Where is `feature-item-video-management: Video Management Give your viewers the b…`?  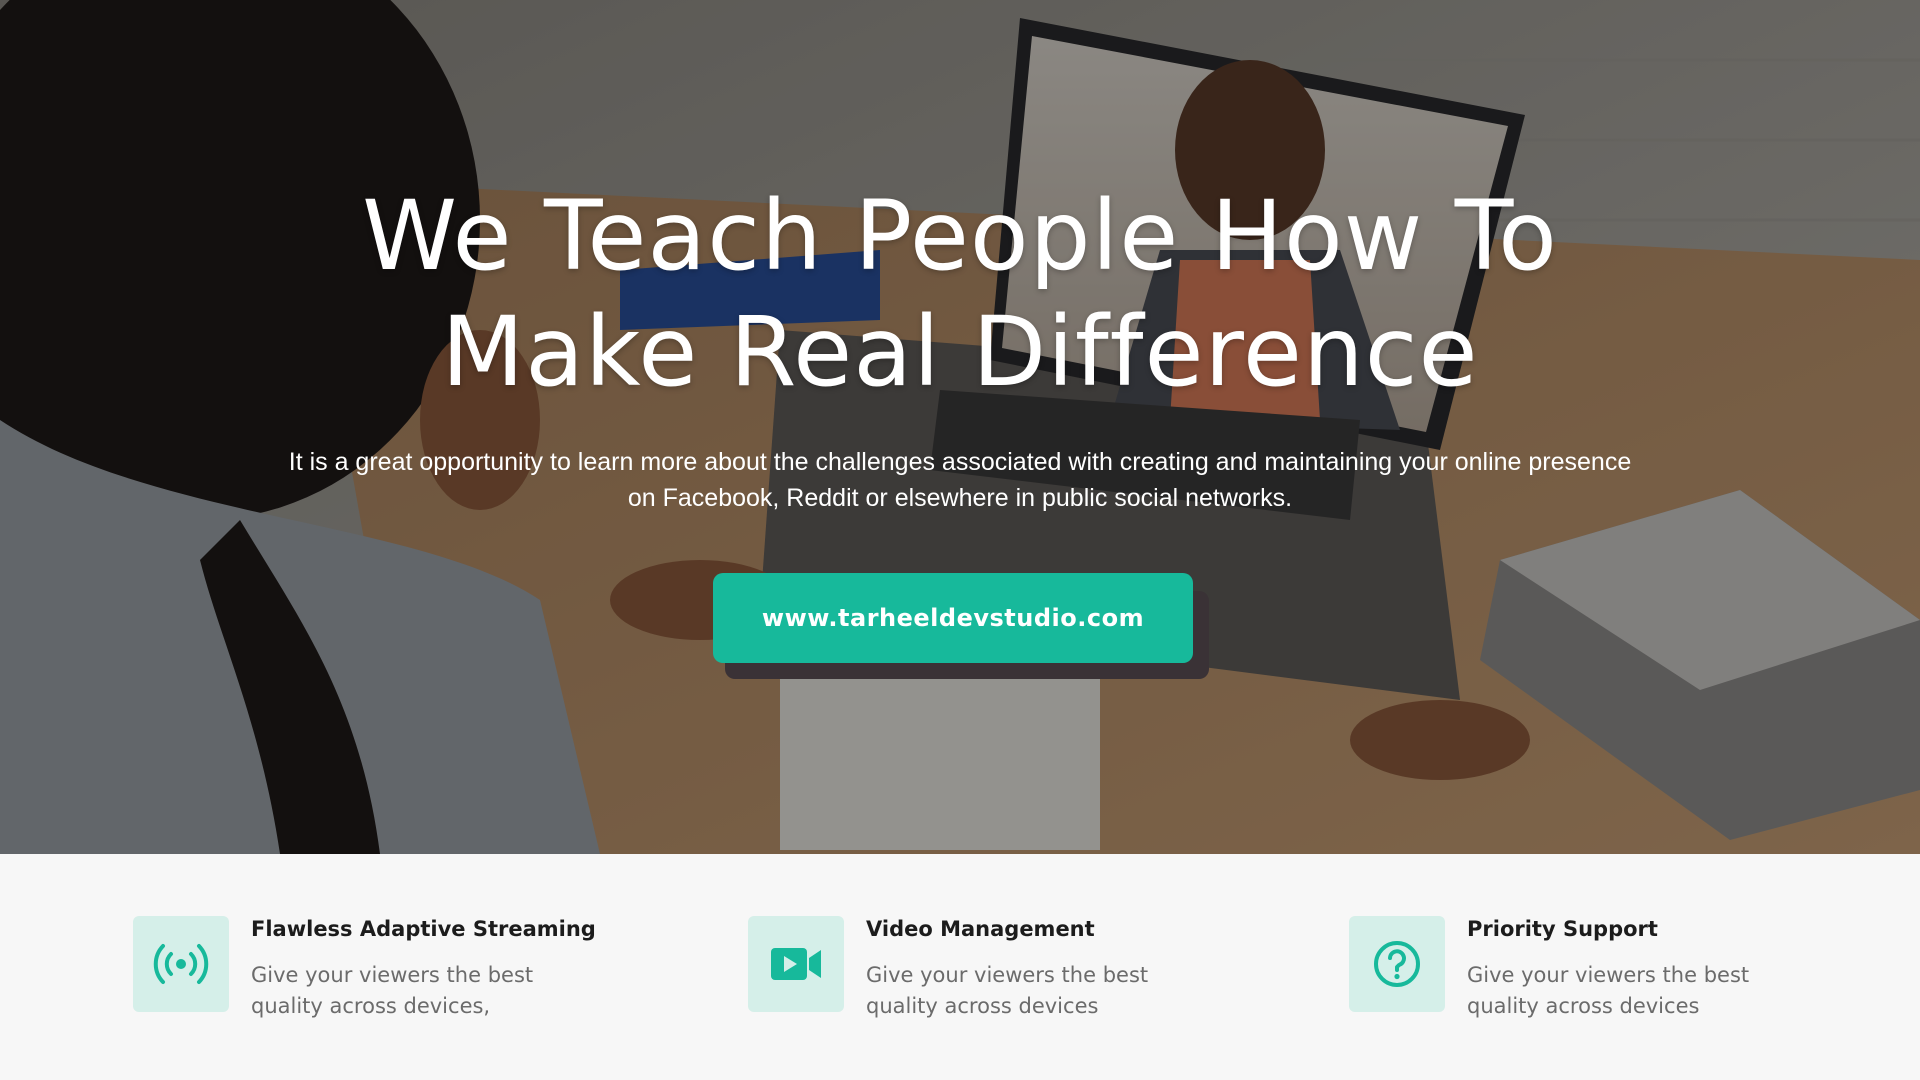
feature-item-video-management: Video Management Give your viewers the b… is located at coordinates (1008, 981).